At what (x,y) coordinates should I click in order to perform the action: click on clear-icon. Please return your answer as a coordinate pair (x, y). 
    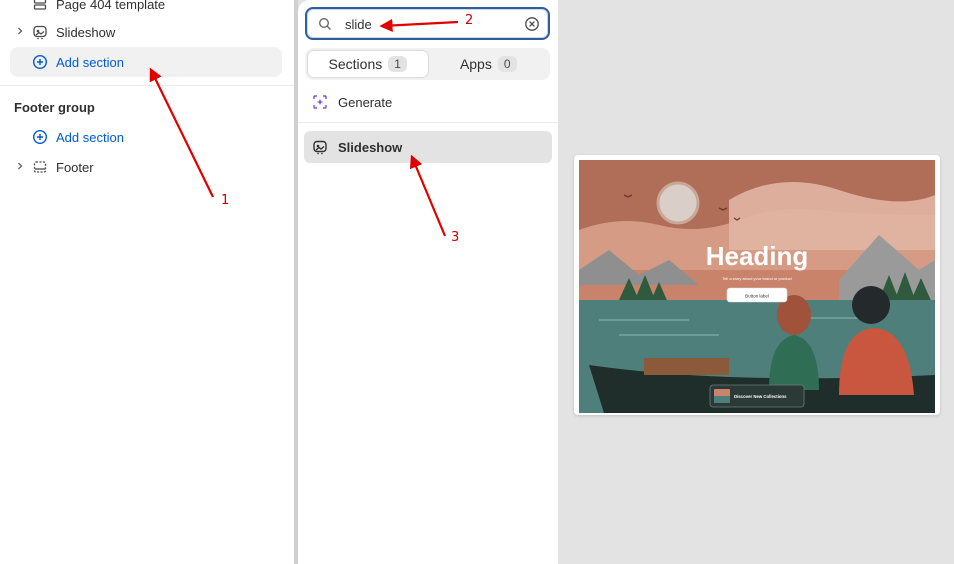
    Looking at the image, I should click on (532, 24).